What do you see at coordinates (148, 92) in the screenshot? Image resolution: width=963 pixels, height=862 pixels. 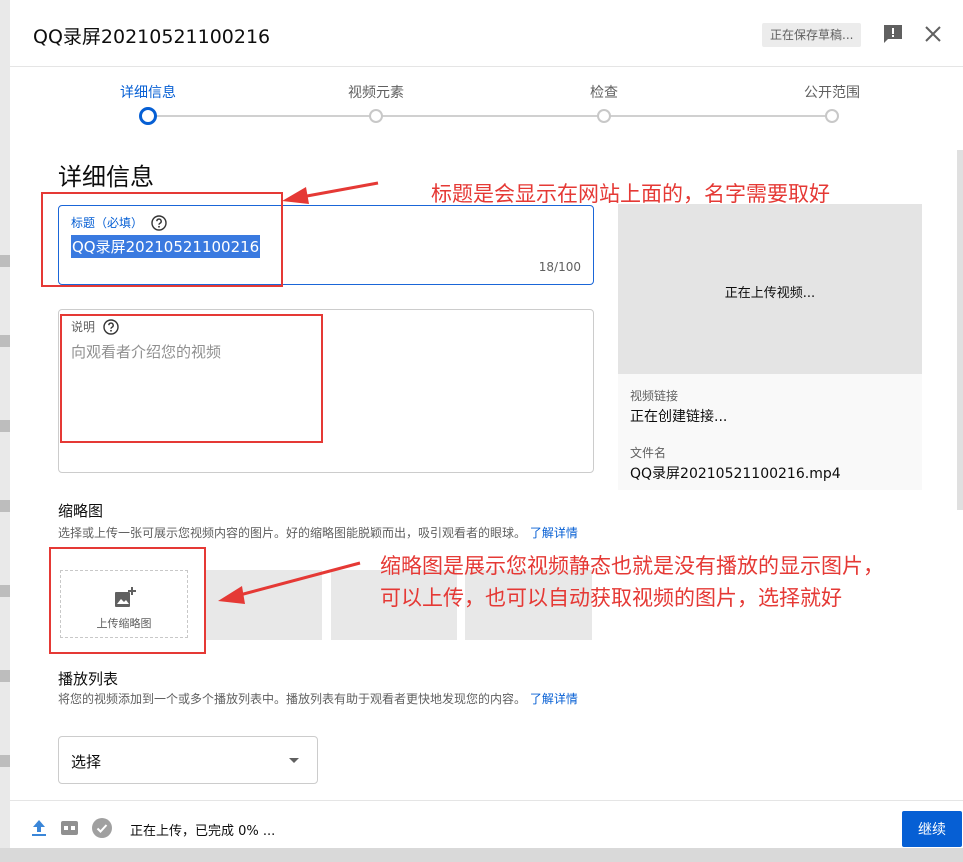 I see `step-details: 详细信息` at bounding box center [148, 92].